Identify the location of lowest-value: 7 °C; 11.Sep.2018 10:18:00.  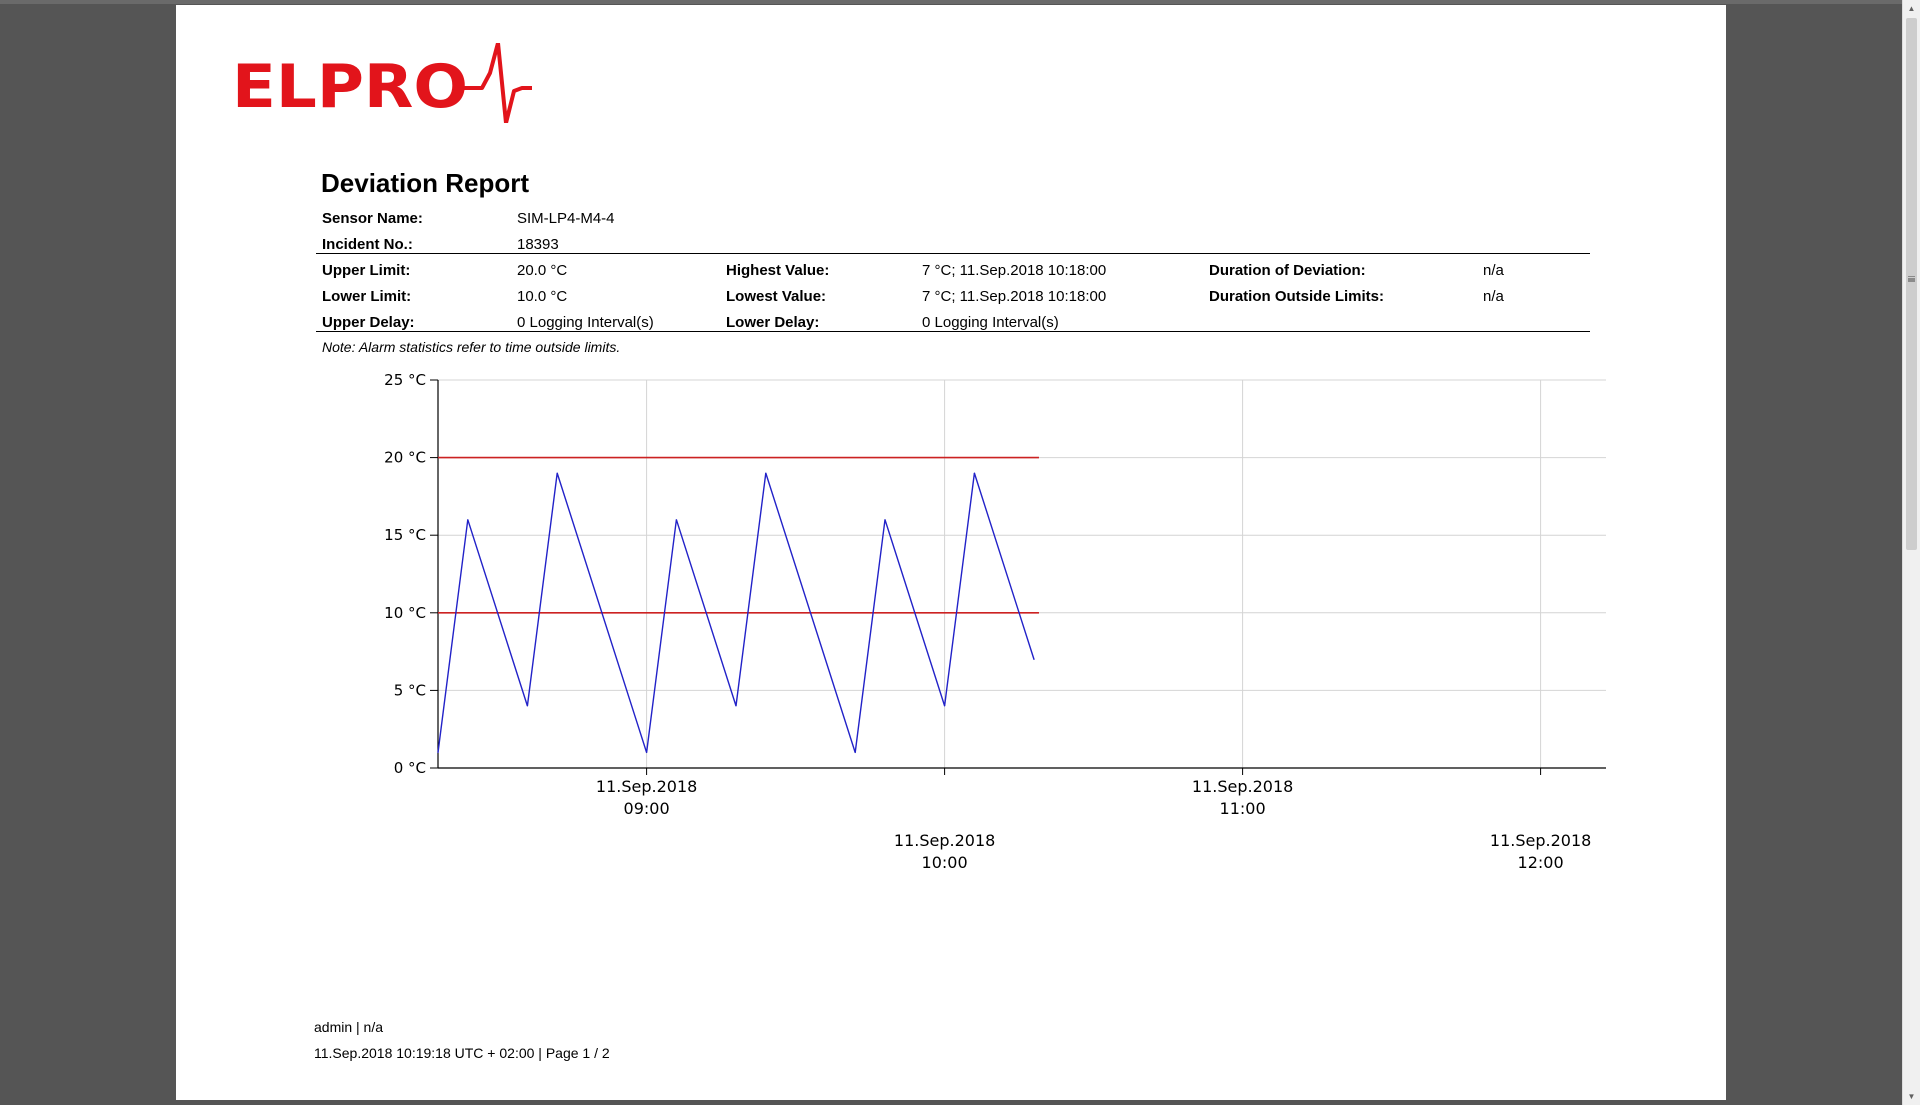
(1014, 296).